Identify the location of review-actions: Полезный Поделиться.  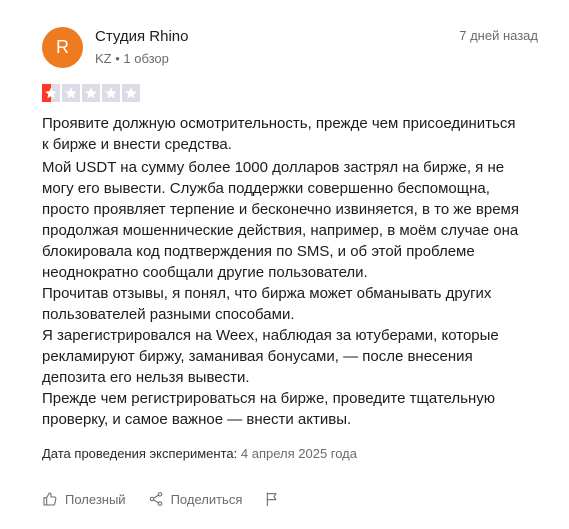
(161, 499).